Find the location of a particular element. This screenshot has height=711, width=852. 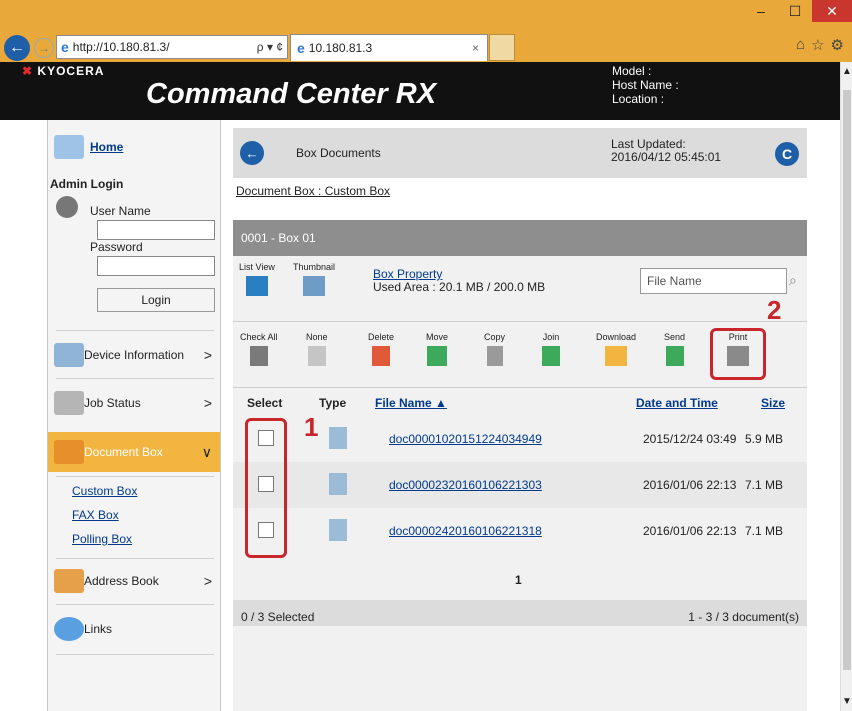

file-name-search-input: File Name is located at coordinates (713, 281).